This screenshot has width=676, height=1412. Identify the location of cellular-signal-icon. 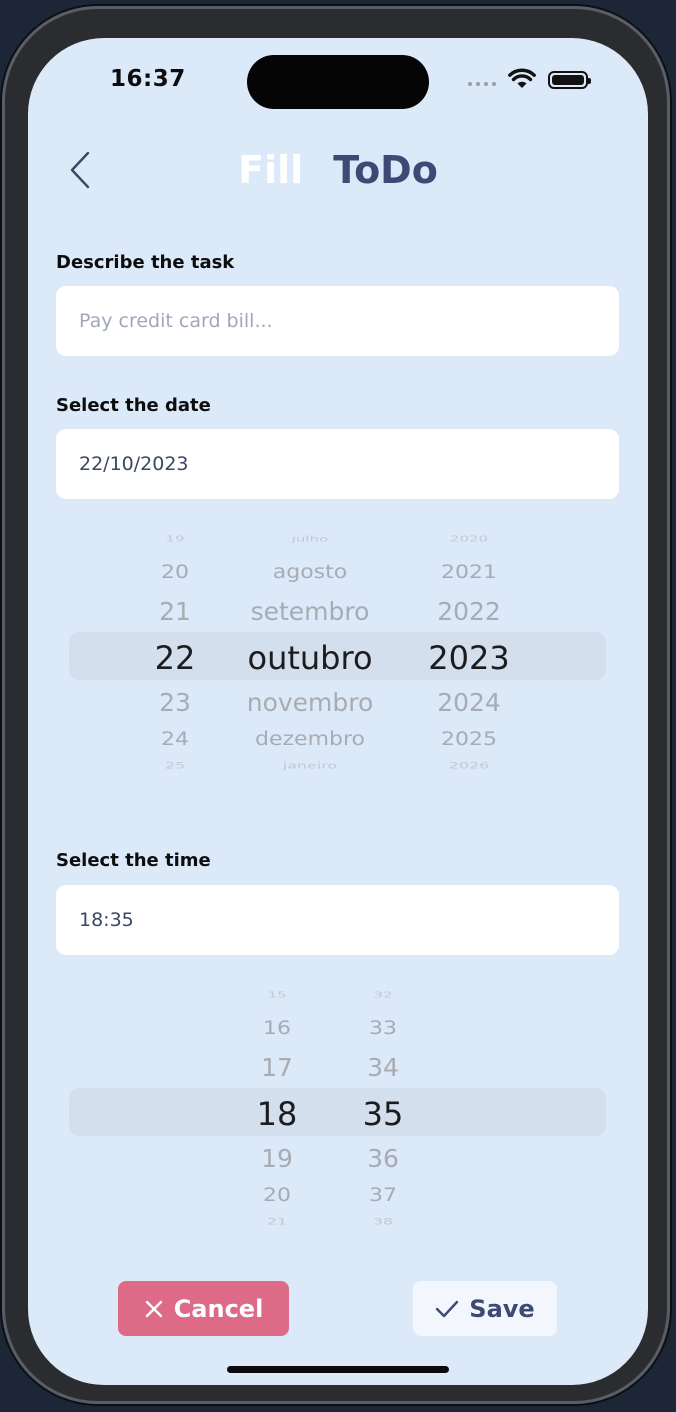
(482, 84).